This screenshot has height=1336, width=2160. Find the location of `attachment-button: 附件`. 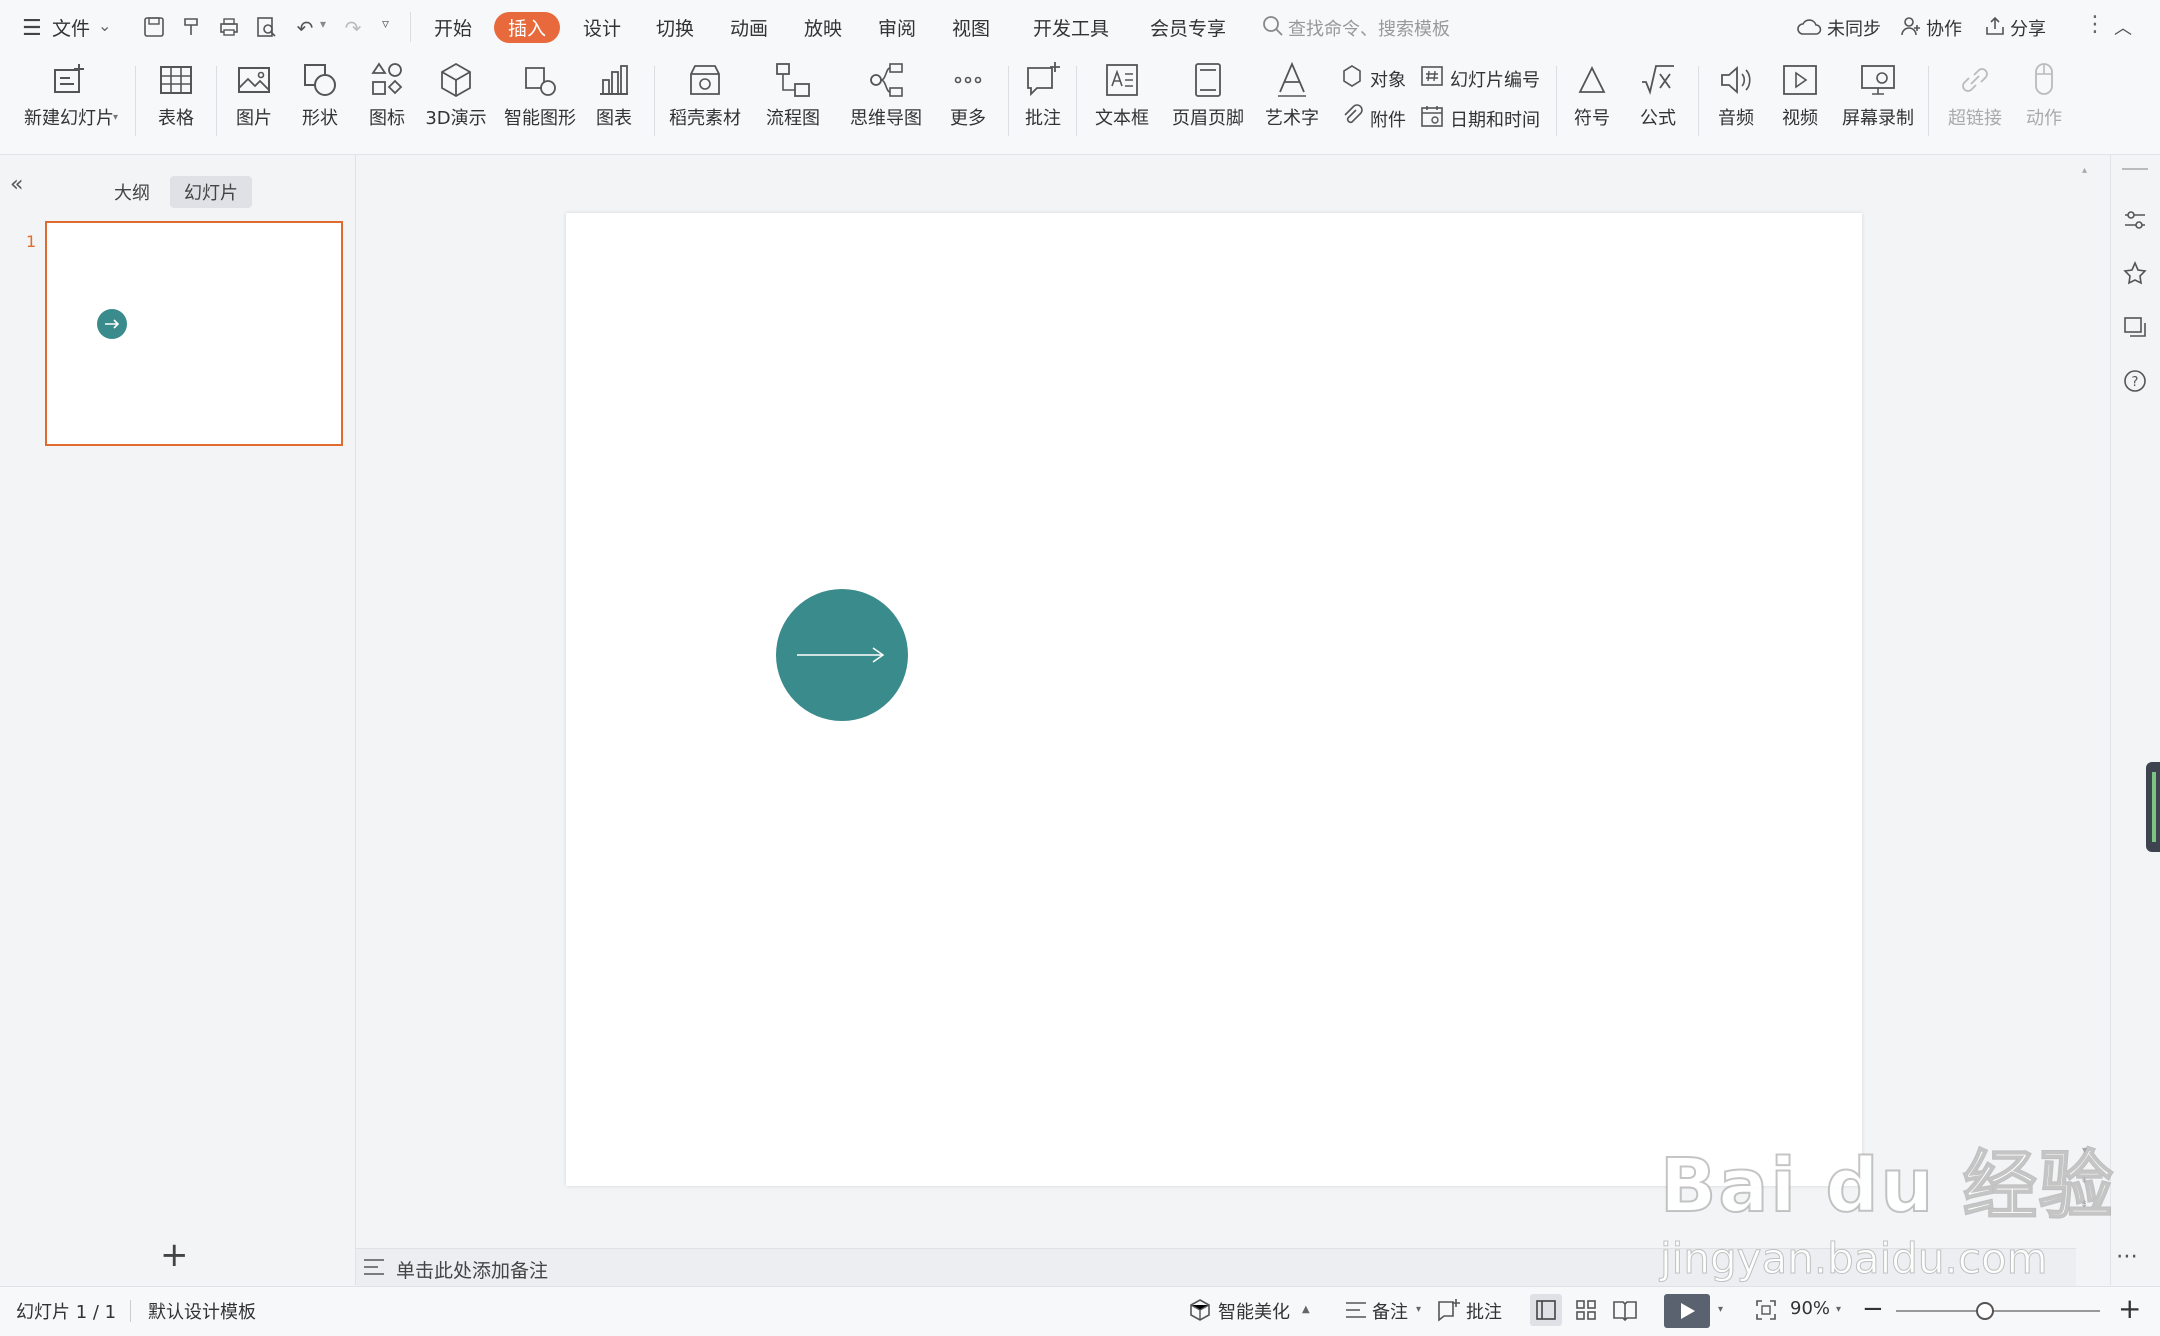

attachment-button: 附件 is located at coordinates (1388, 119).